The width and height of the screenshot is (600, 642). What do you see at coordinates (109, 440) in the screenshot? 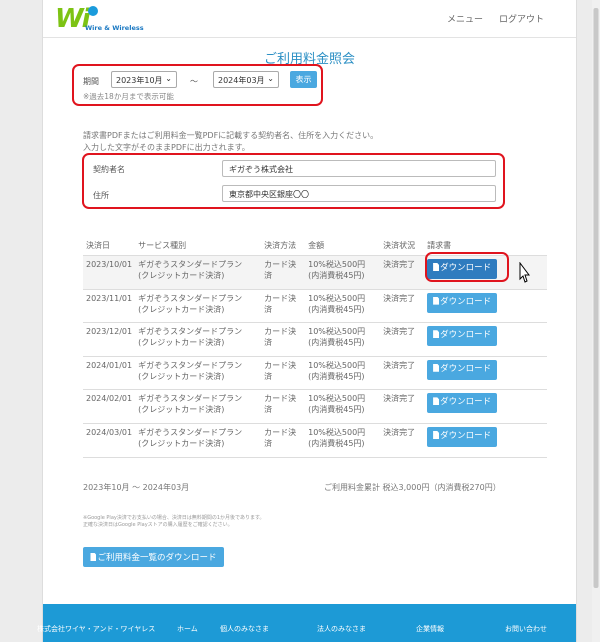
I see `cell-date: 2024/03/01` at bounding box center [109, 440].